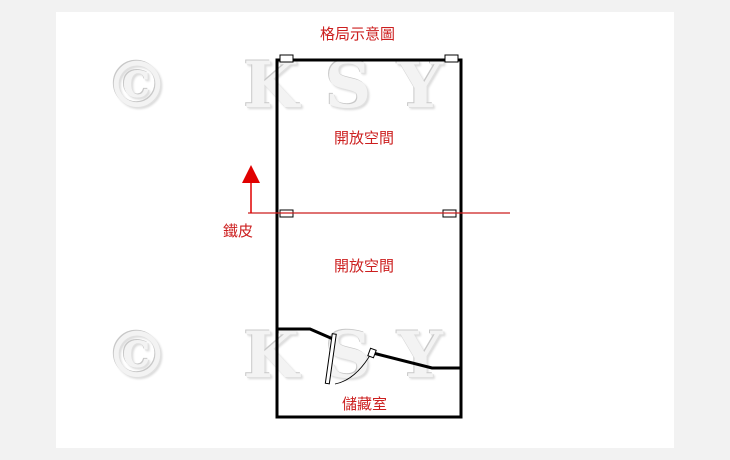 This screenshot has height=460, width=730. Describe the element at coordinates (306, 334) in the screenshot. I see `storage-wall-left` at that location.